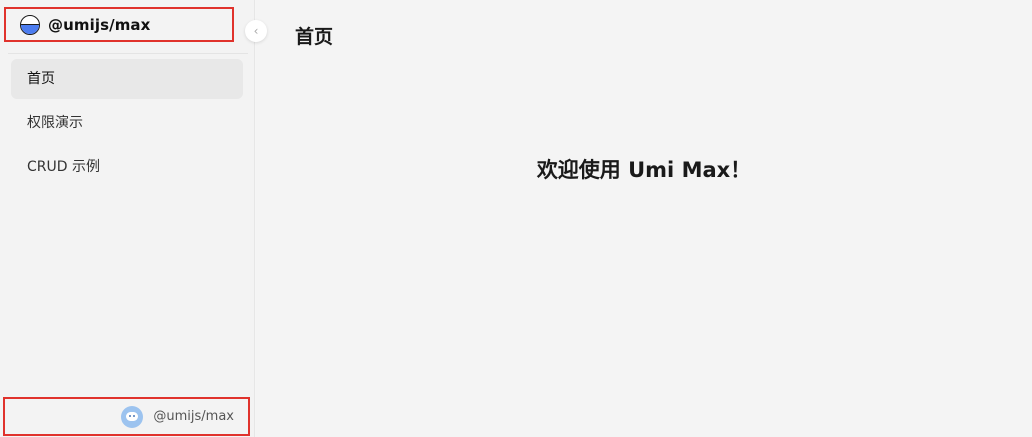 The width and height of the screenshot is (1032, 437). Describe the element at coordinates (127, 167) in the screenshot. I see `sidebar-item-crud: CRUD 示例` at that location.